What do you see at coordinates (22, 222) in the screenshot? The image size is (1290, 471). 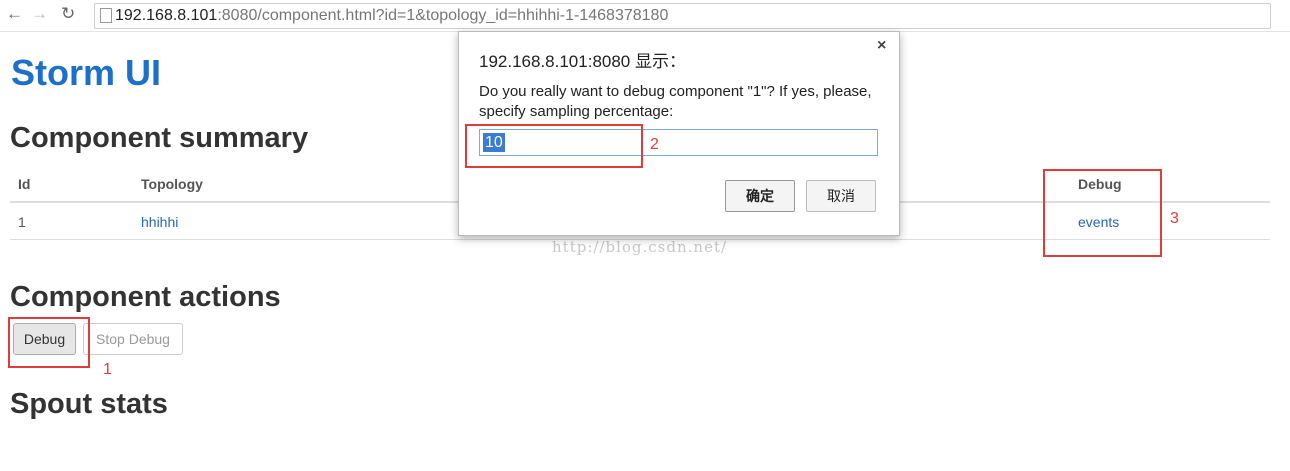 I see `cell-id: 1` at bounding box center [22, 222].